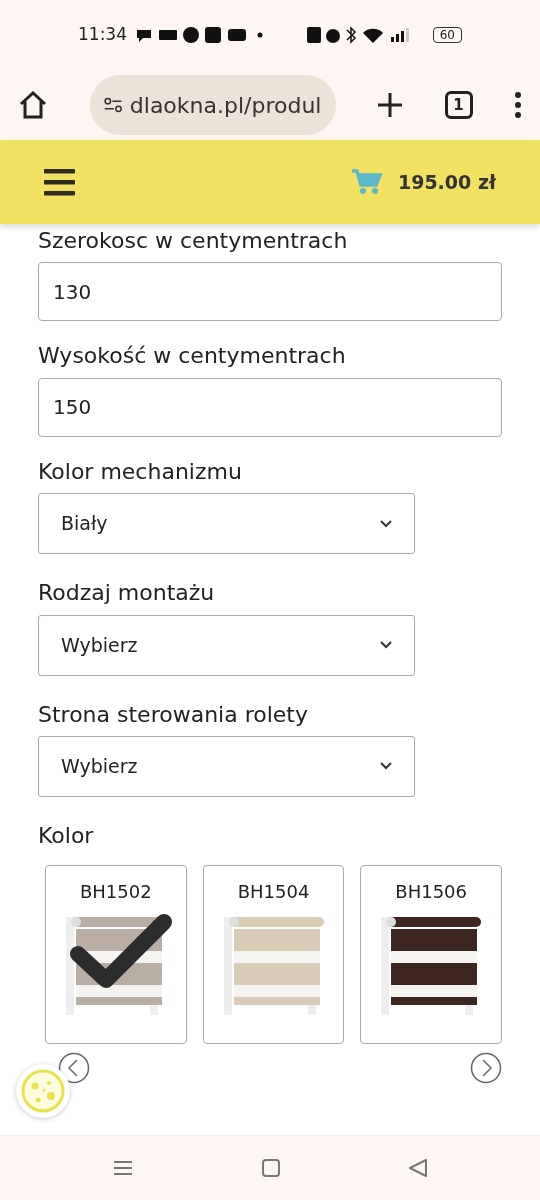 The height and width of the screenshot is (1200, 540). Describe the element at coordinates (226, 524) in the screenshot. I see `select-field: Biały` at that location.